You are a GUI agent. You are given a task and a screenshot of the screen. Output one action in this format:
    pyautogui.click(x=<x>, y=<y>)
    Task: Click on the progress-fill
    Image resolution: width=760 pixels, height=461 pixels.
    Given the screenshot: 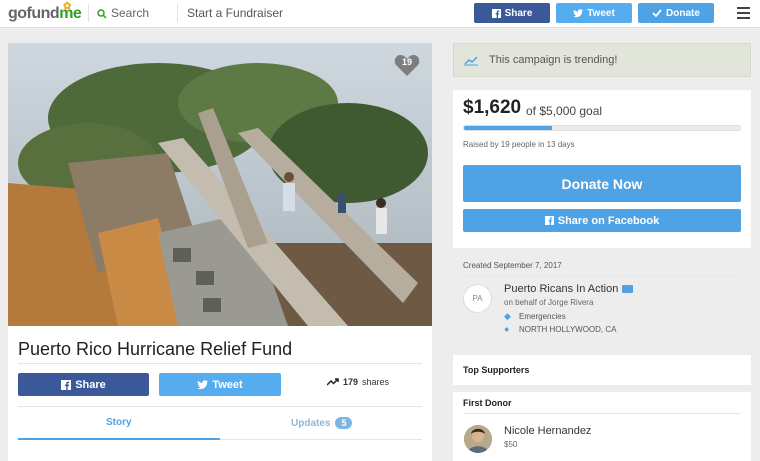 What is the action you would take?
    pyautogui.click(x=508, y=128)
    